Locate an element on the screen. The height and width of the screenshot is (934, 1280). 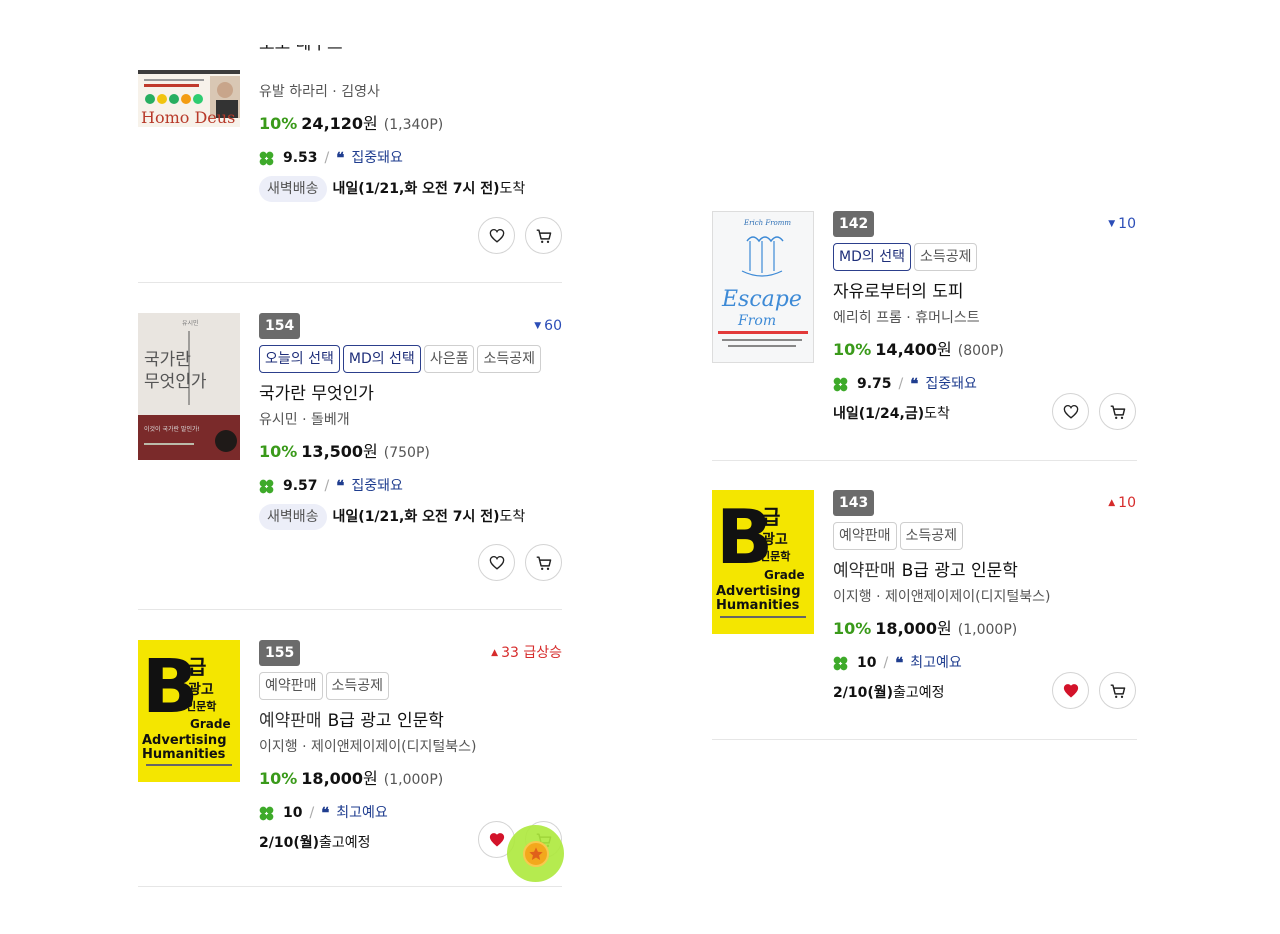
book-cover: Erich Fromm Escape From is located at coordinates (763, 287).